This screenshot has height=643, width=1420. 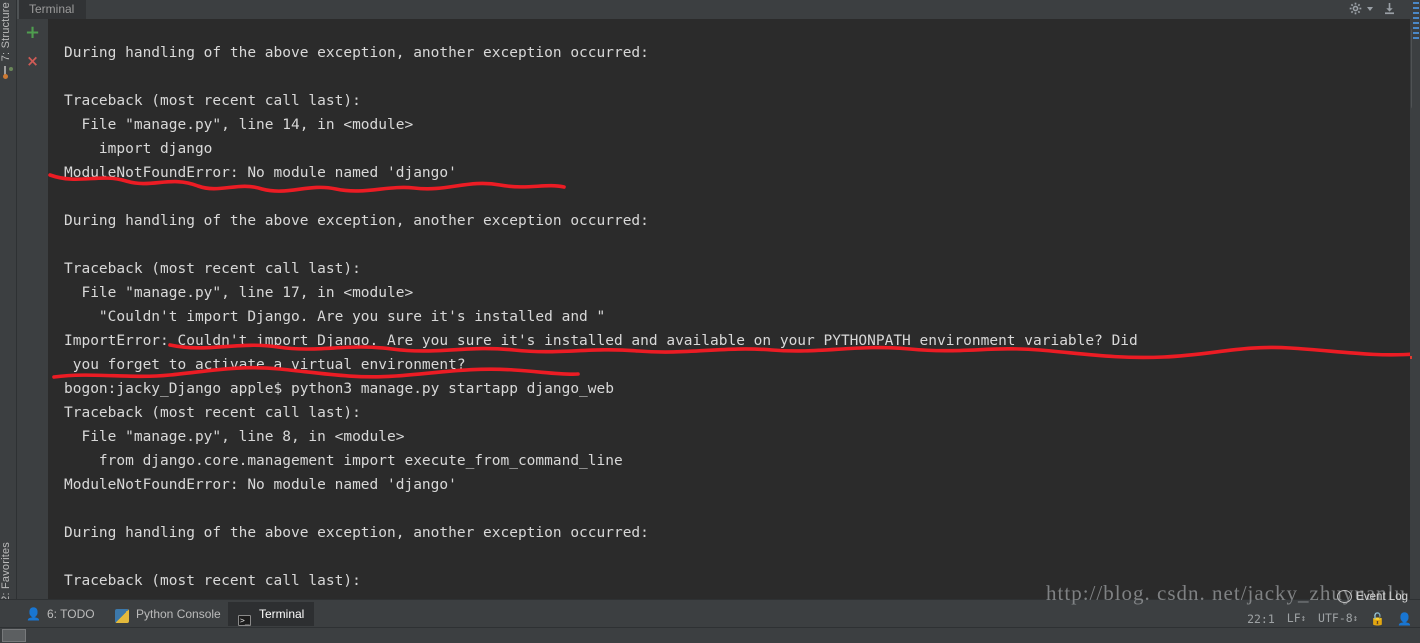 I want to click on caret-position: 22:1, so click(x=1261, y=619).